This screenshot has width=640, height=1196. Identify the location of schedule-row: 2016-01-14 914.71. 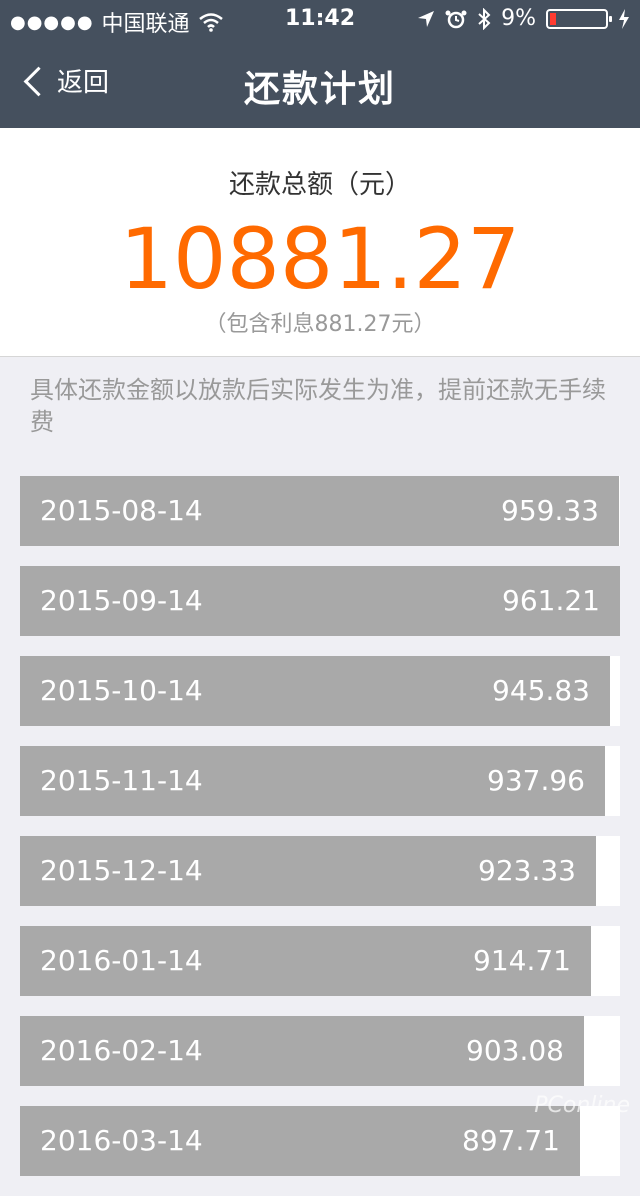
(320, 961).